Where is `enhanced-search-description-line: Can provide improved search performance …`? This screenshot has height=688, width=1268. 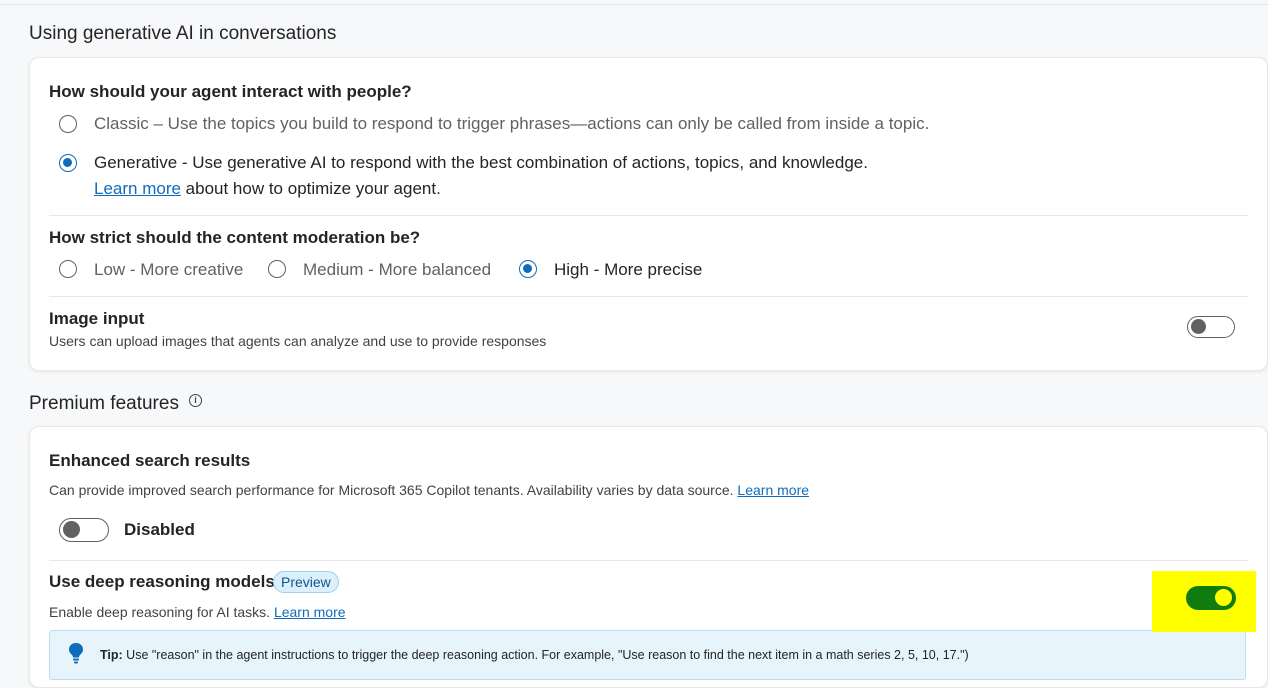
enhanced-search-description-line: Can provide improved search performance … is located at coordinates (429, 490).